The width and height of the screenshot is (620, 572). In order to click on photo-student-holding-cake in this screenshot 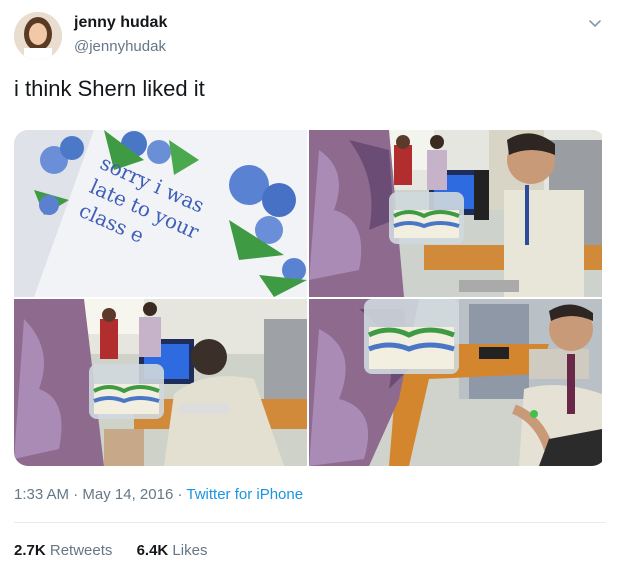, I will do `click(455, 213)`.